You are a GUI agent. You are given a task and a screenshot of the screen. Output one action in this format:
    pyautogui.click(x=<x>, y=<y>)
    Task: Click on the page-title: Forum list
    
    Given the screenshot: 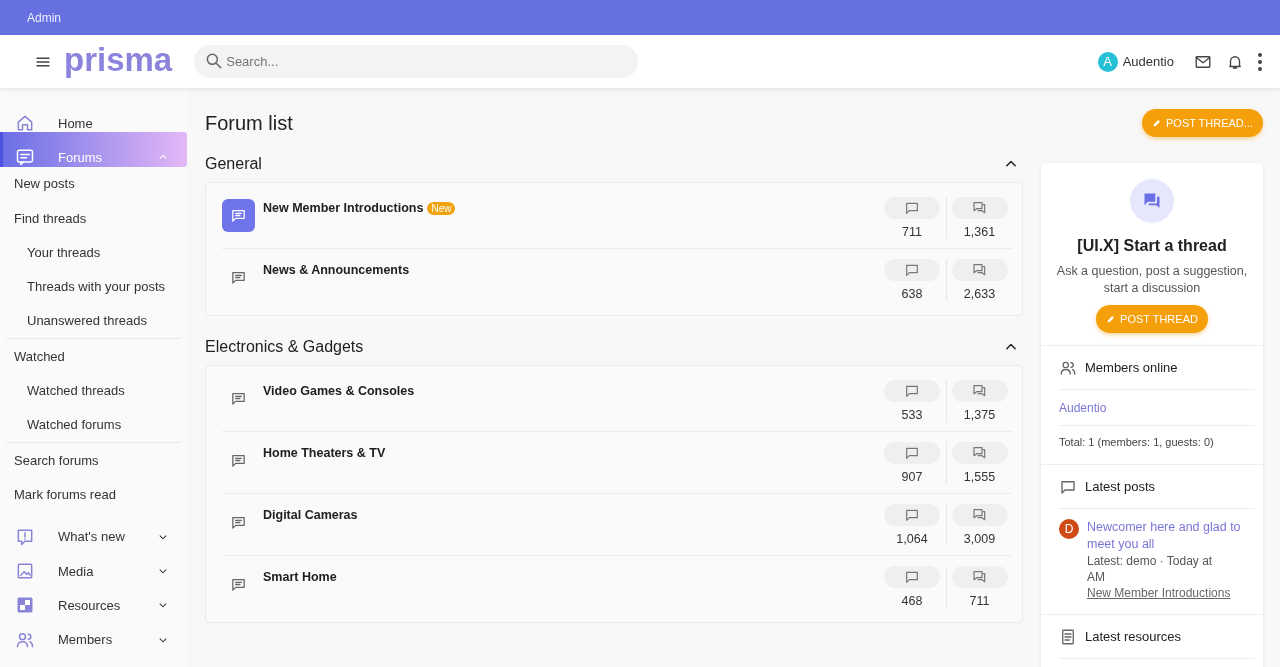 What is the action you would take?
    pyautogui.click(x=249, y=123)
    